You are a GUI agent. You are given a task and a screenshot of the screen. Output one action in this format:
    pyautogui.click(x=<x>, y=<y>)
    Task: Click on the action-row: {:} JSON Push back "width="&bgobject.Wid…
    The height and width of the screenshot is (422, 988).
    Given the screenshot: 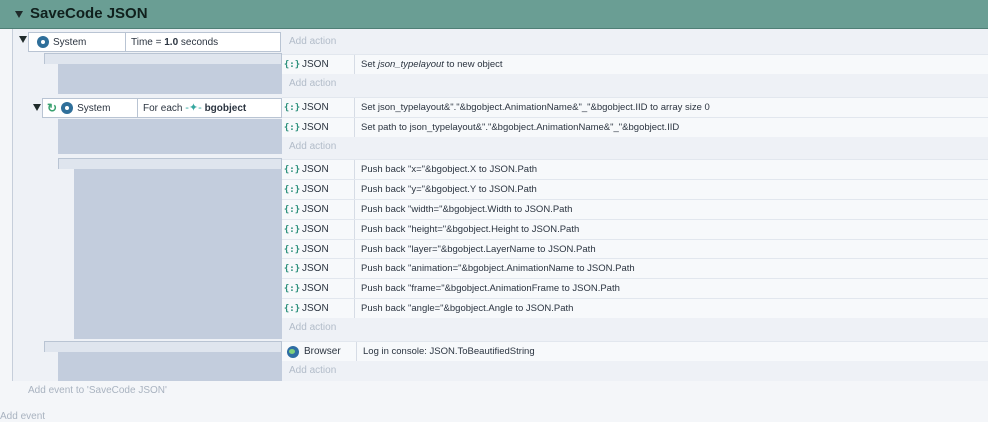 What is the action you would take?
    pyautogui.click(x=635, y=209)
    